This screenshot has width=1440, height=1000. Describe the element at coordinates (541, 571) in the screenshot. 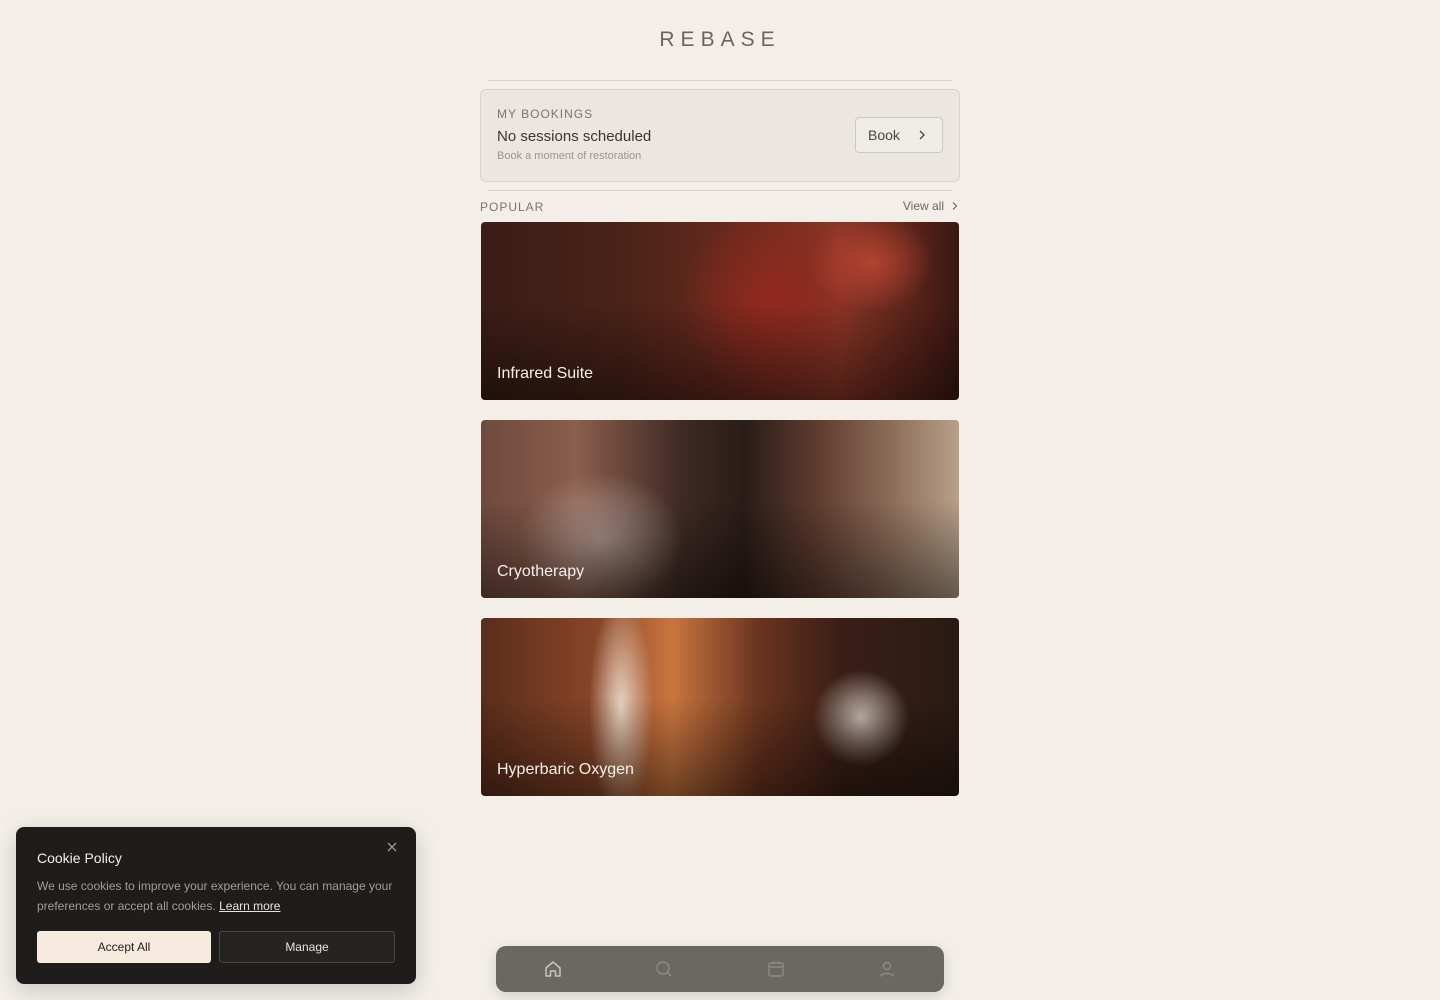

I see `service-card-title: Cryotherapy` at that location.